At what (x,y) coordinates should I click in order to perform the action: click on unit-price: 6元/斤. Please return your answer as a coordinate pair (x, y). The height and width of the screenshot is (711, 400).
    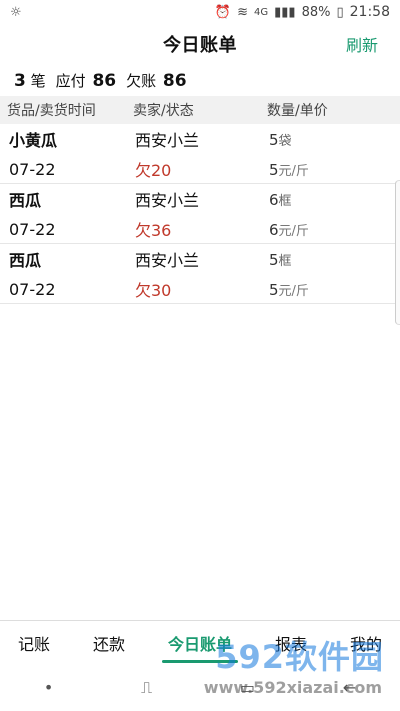
    Looking at the image, I should click on (334, 229).